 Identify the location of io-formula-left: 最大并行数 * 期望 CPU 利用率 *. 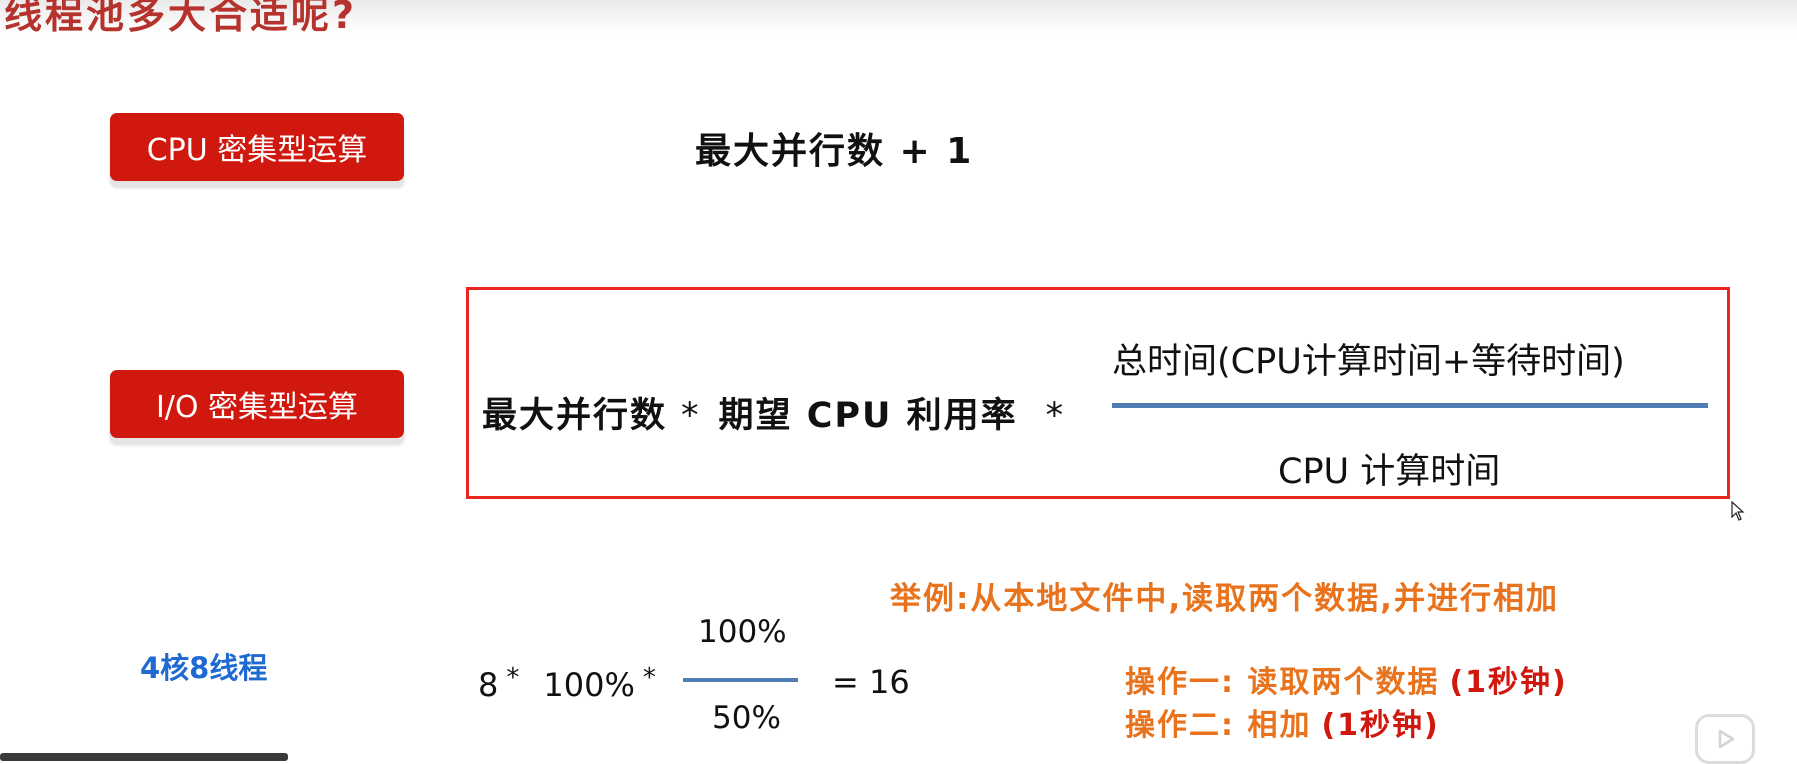
(773, 412).